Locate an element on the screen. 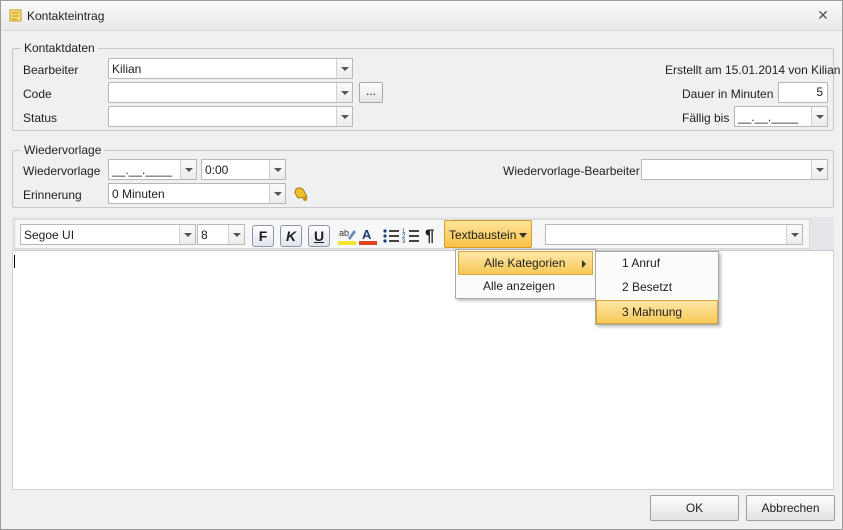 The image size is (843, 530). font-size-value: 8 is located at coordinates (204, 235).